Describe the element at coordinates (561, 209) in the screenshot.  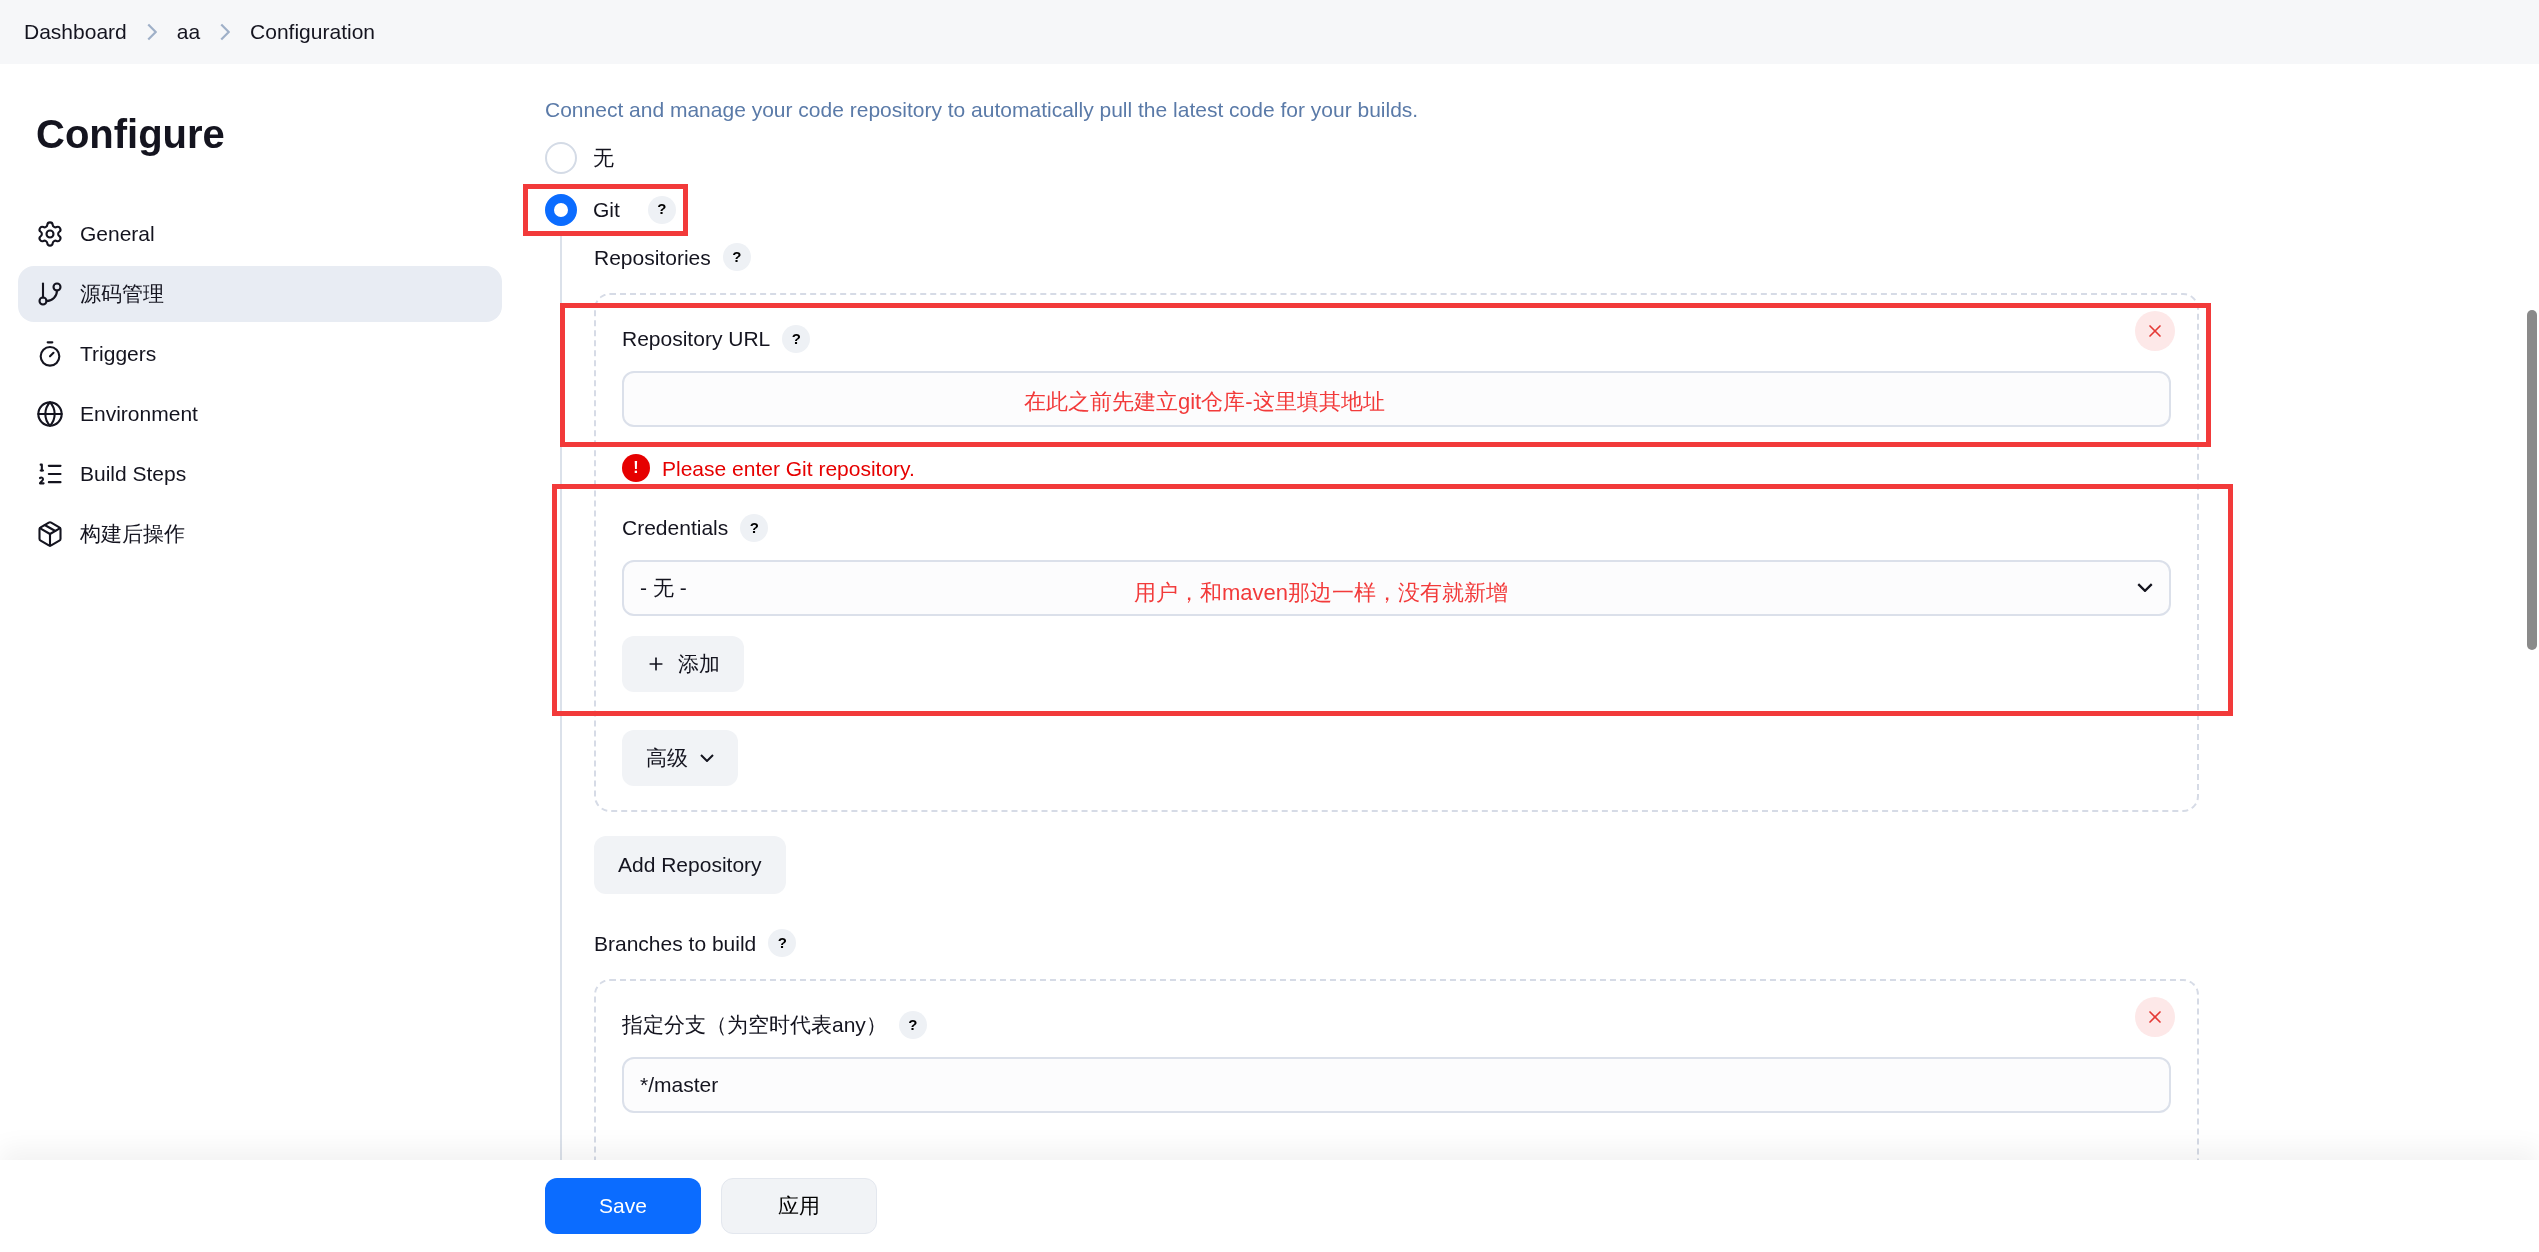
I see `radio-button` at that location.